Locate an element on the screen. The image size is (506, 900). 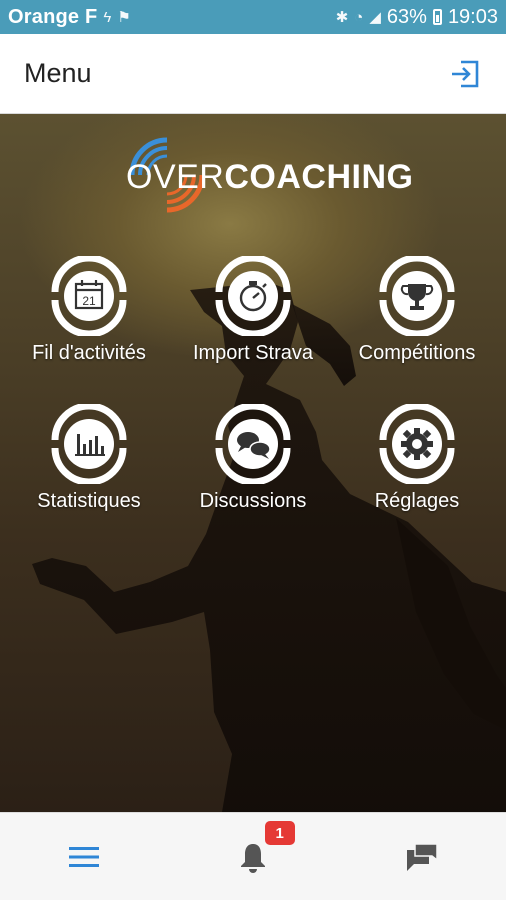
carrier-name: Orange F is located at coordinates (53, 16).